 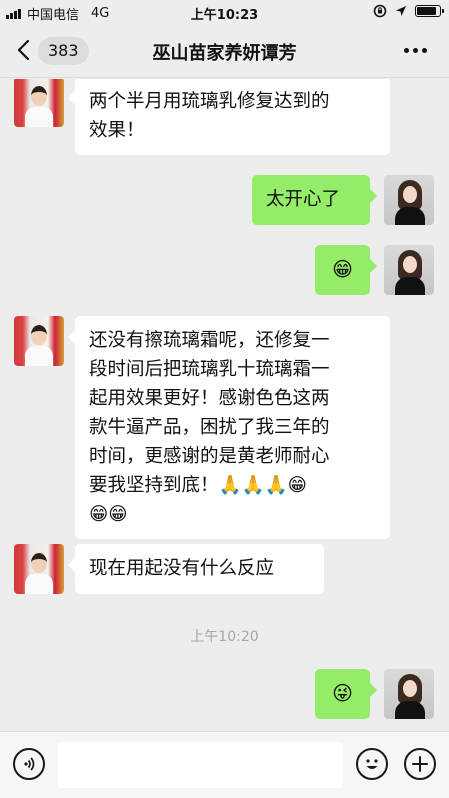 I want to click on message-input, so click(x=200, y=765).